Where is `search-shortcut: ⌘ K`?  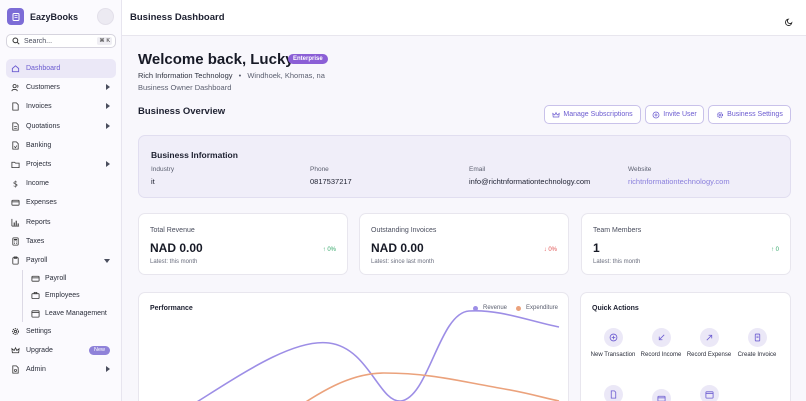 search-shortcut: ⌘ K is located at coordinates (104, 41).